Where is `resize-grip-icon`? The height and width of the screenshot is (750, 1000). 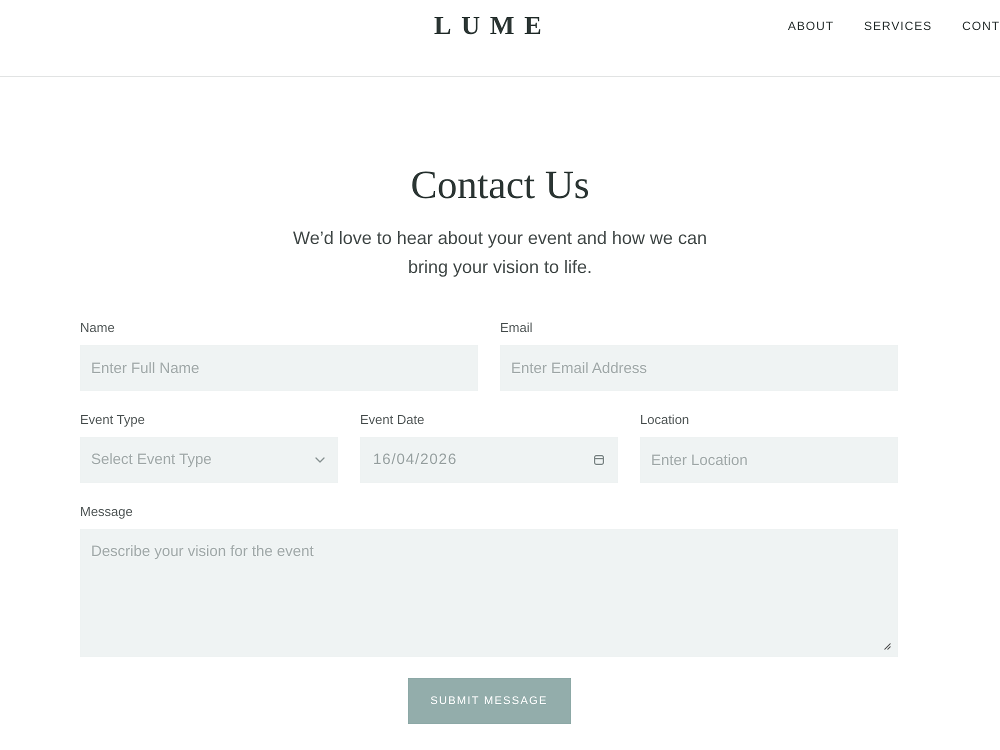
resize-grip-icon is located at coordinates (887, 646).